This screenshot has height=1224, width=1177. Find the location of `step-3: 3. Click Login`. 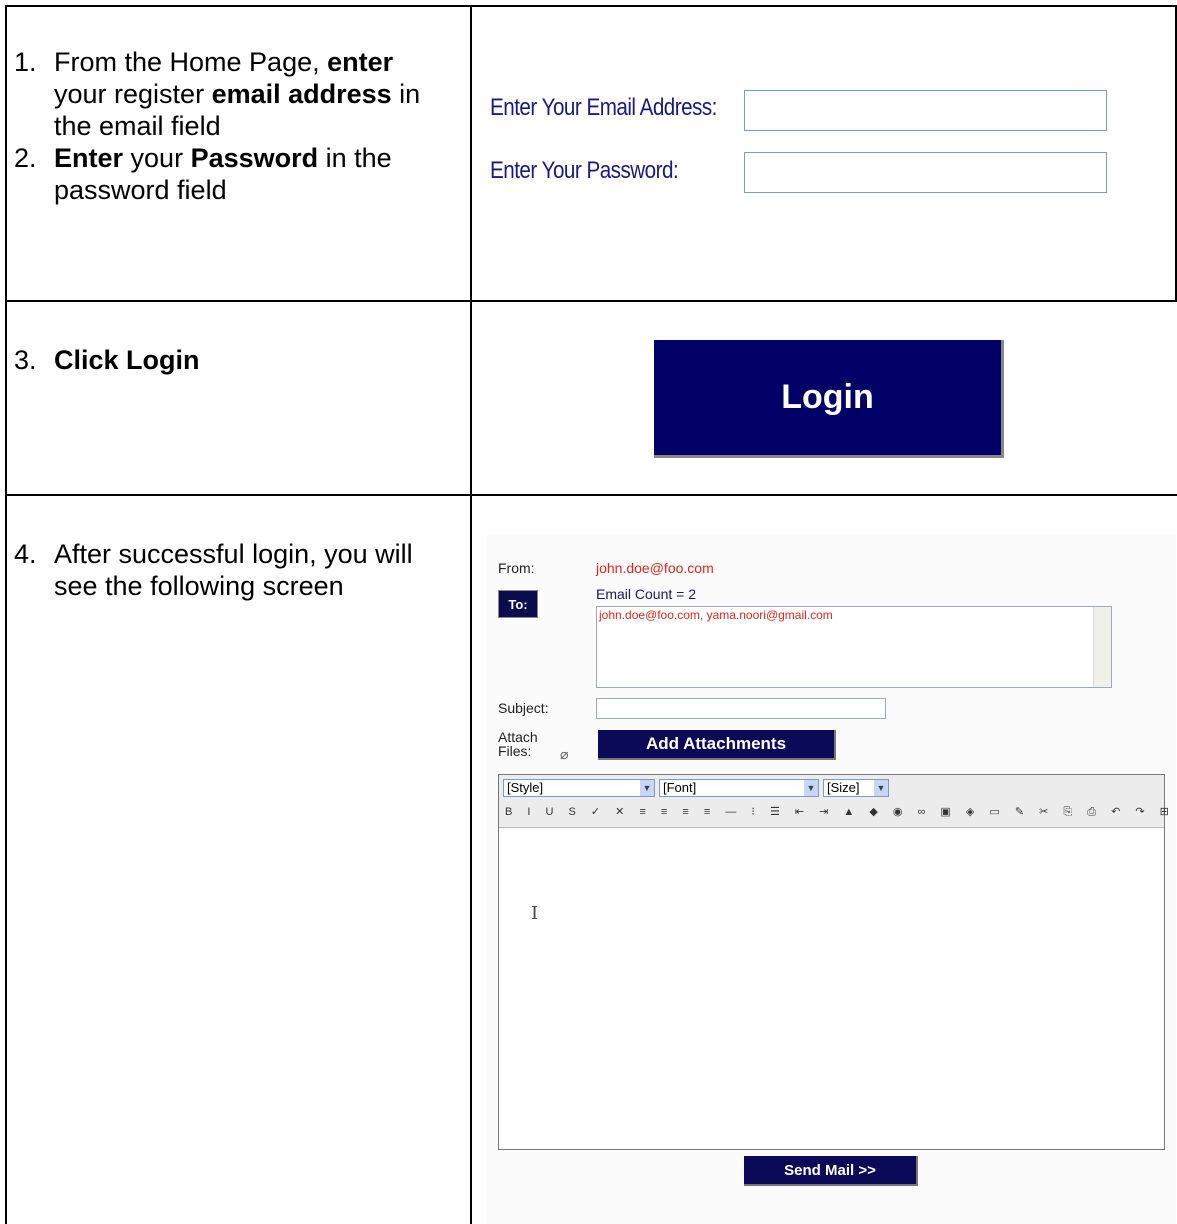

step-3: 3. Click Login is located at coordinates (107, 360).